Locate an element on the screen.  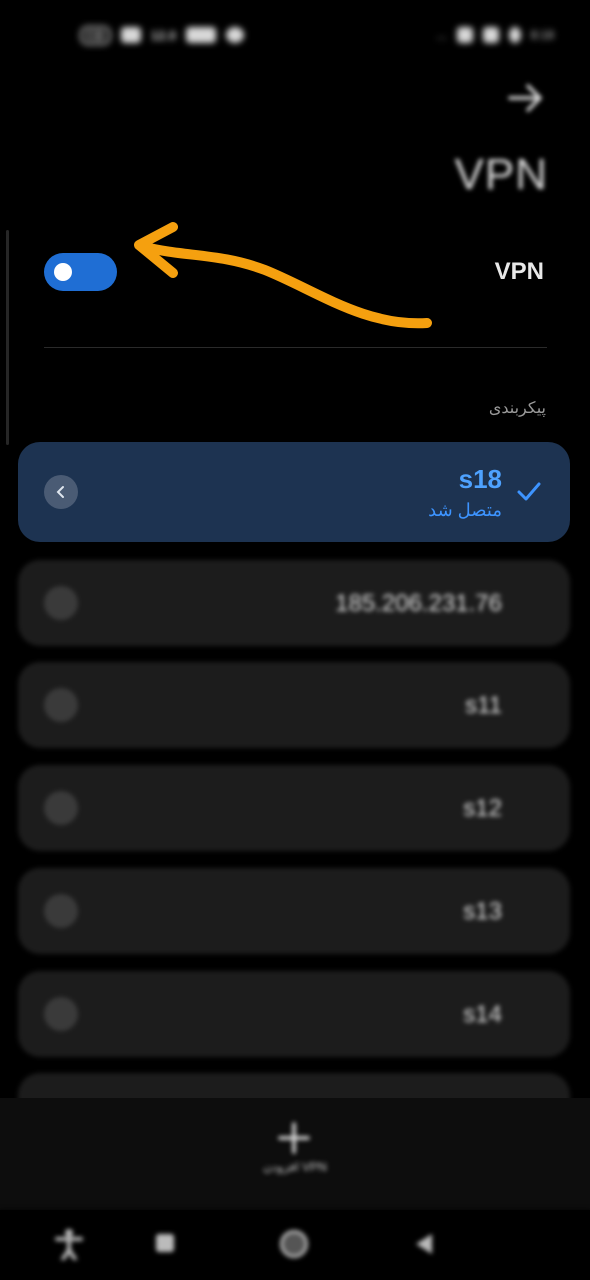
vpn-profile-item: s11 is located at coordinates (294, 705).